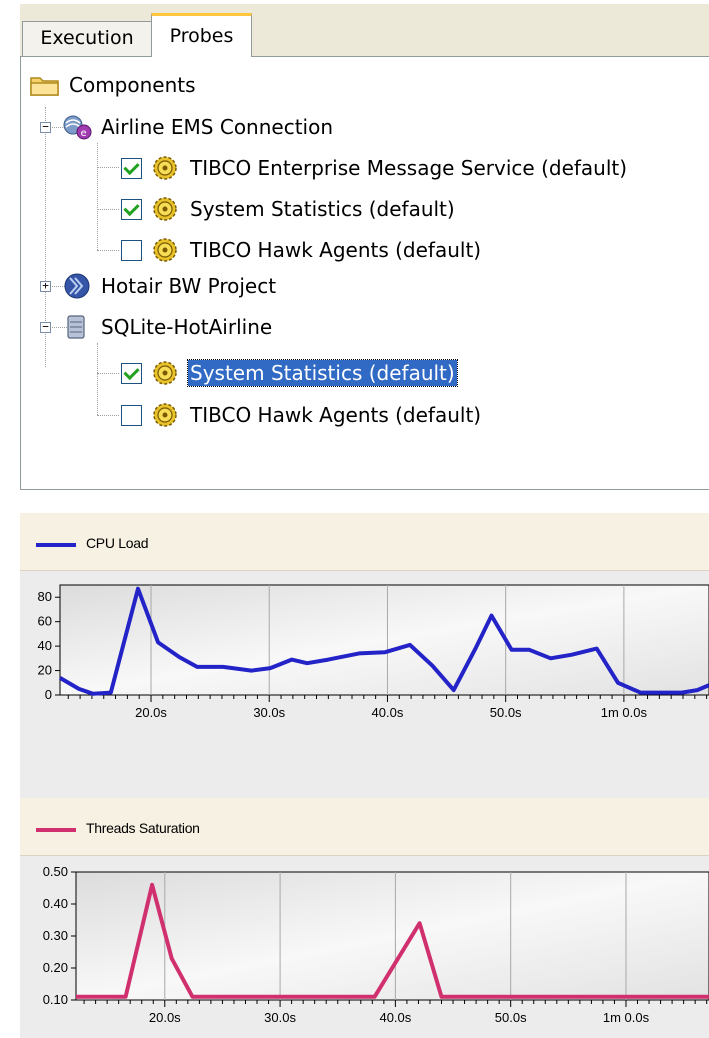  What do you see at coordinates (44, 86) in the screenshot?
I see `folder-icon` at bounding box center [44, 86].